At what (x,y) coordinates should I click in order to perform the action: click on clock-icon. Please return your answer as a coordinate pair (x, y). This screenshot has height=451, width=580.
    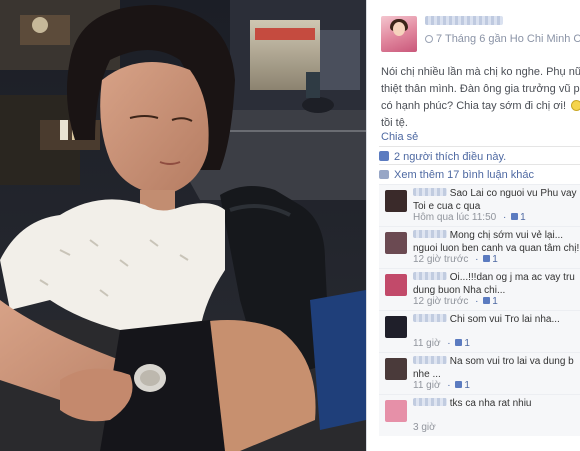
    Looking at the image, I should click on (429, 39).